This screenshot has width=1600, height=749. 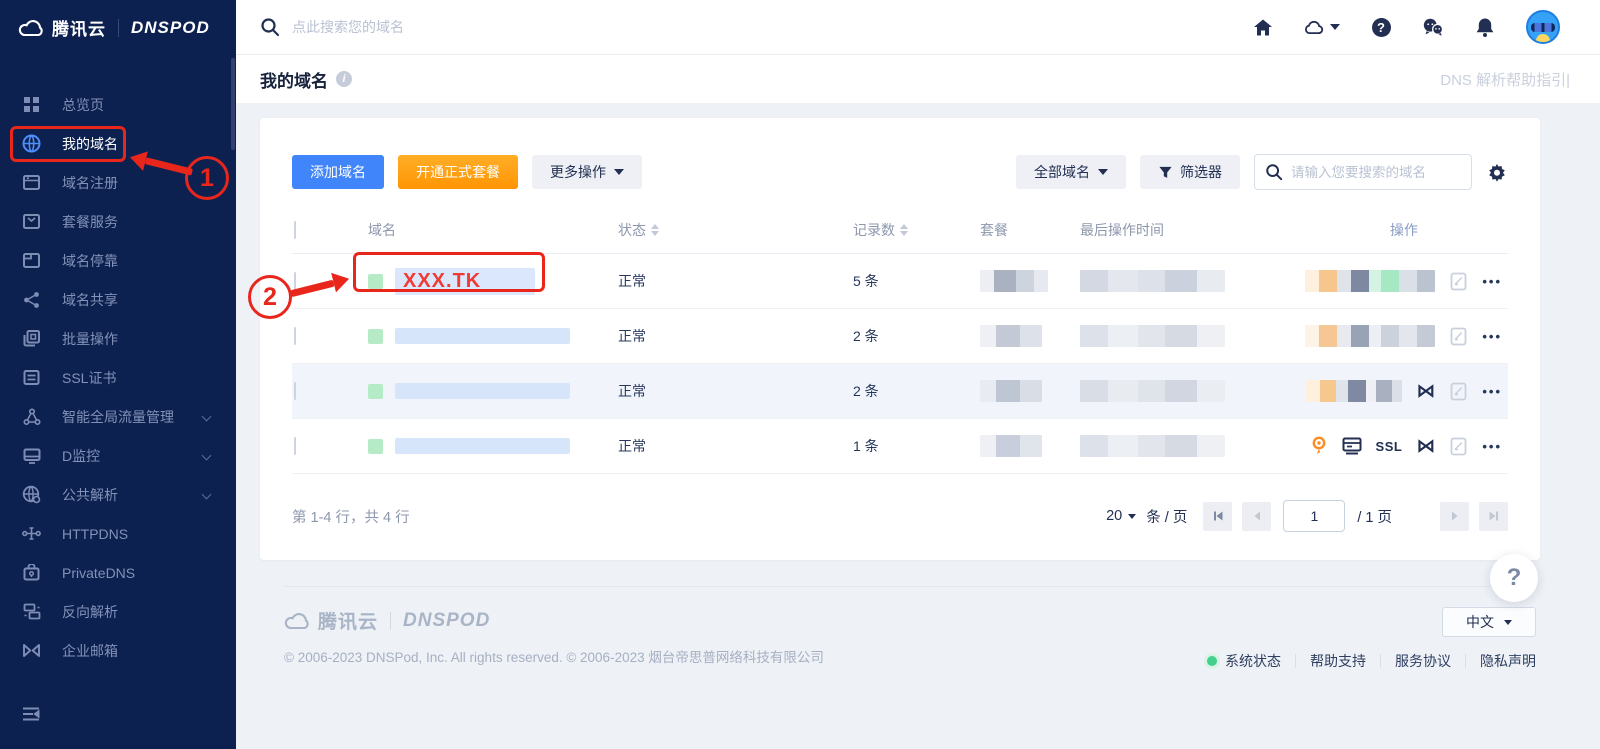 What do you see at coordinates (79, 29) in the screenshot?
I see `brand-name: 腾讯云` at bounding box center [79, 29].